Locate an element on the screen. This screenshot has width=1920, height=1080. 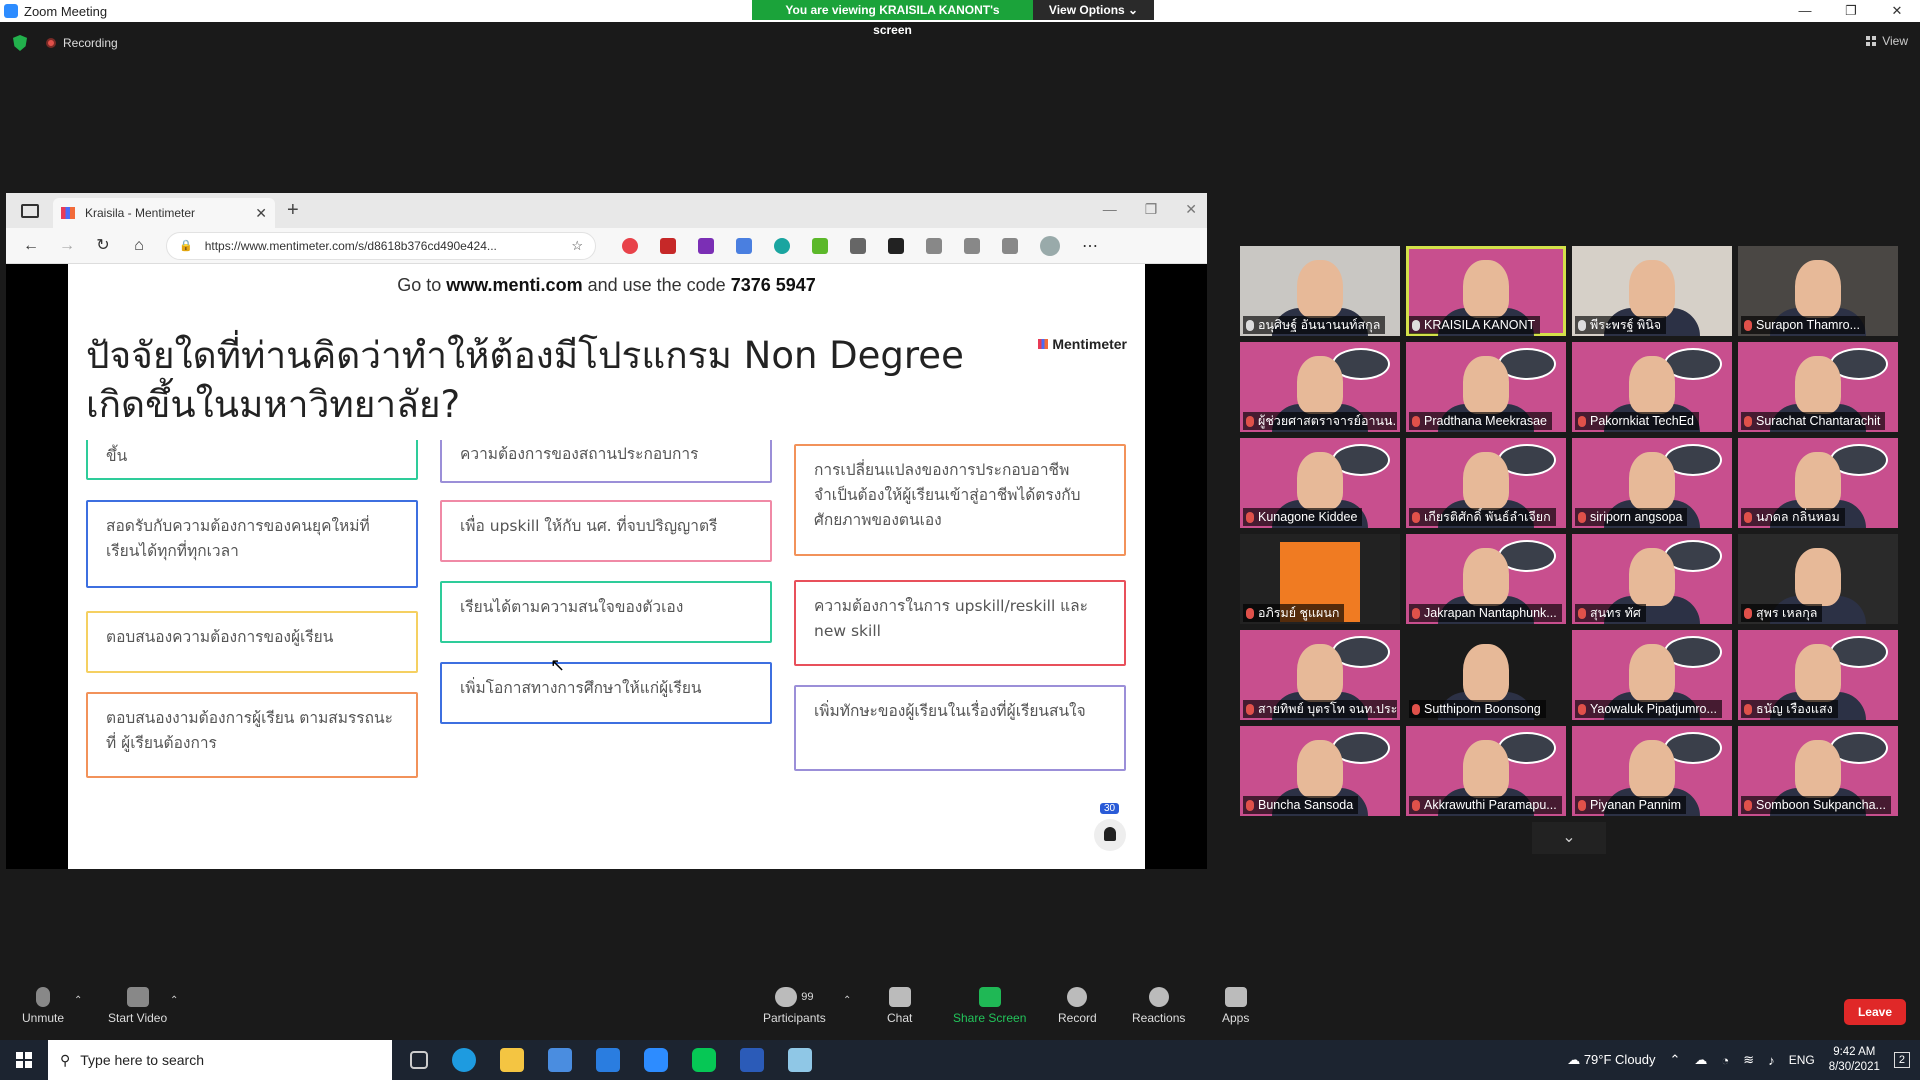
participant-tile: Kunagone Kiddee is located at coordinates (1320, 483).